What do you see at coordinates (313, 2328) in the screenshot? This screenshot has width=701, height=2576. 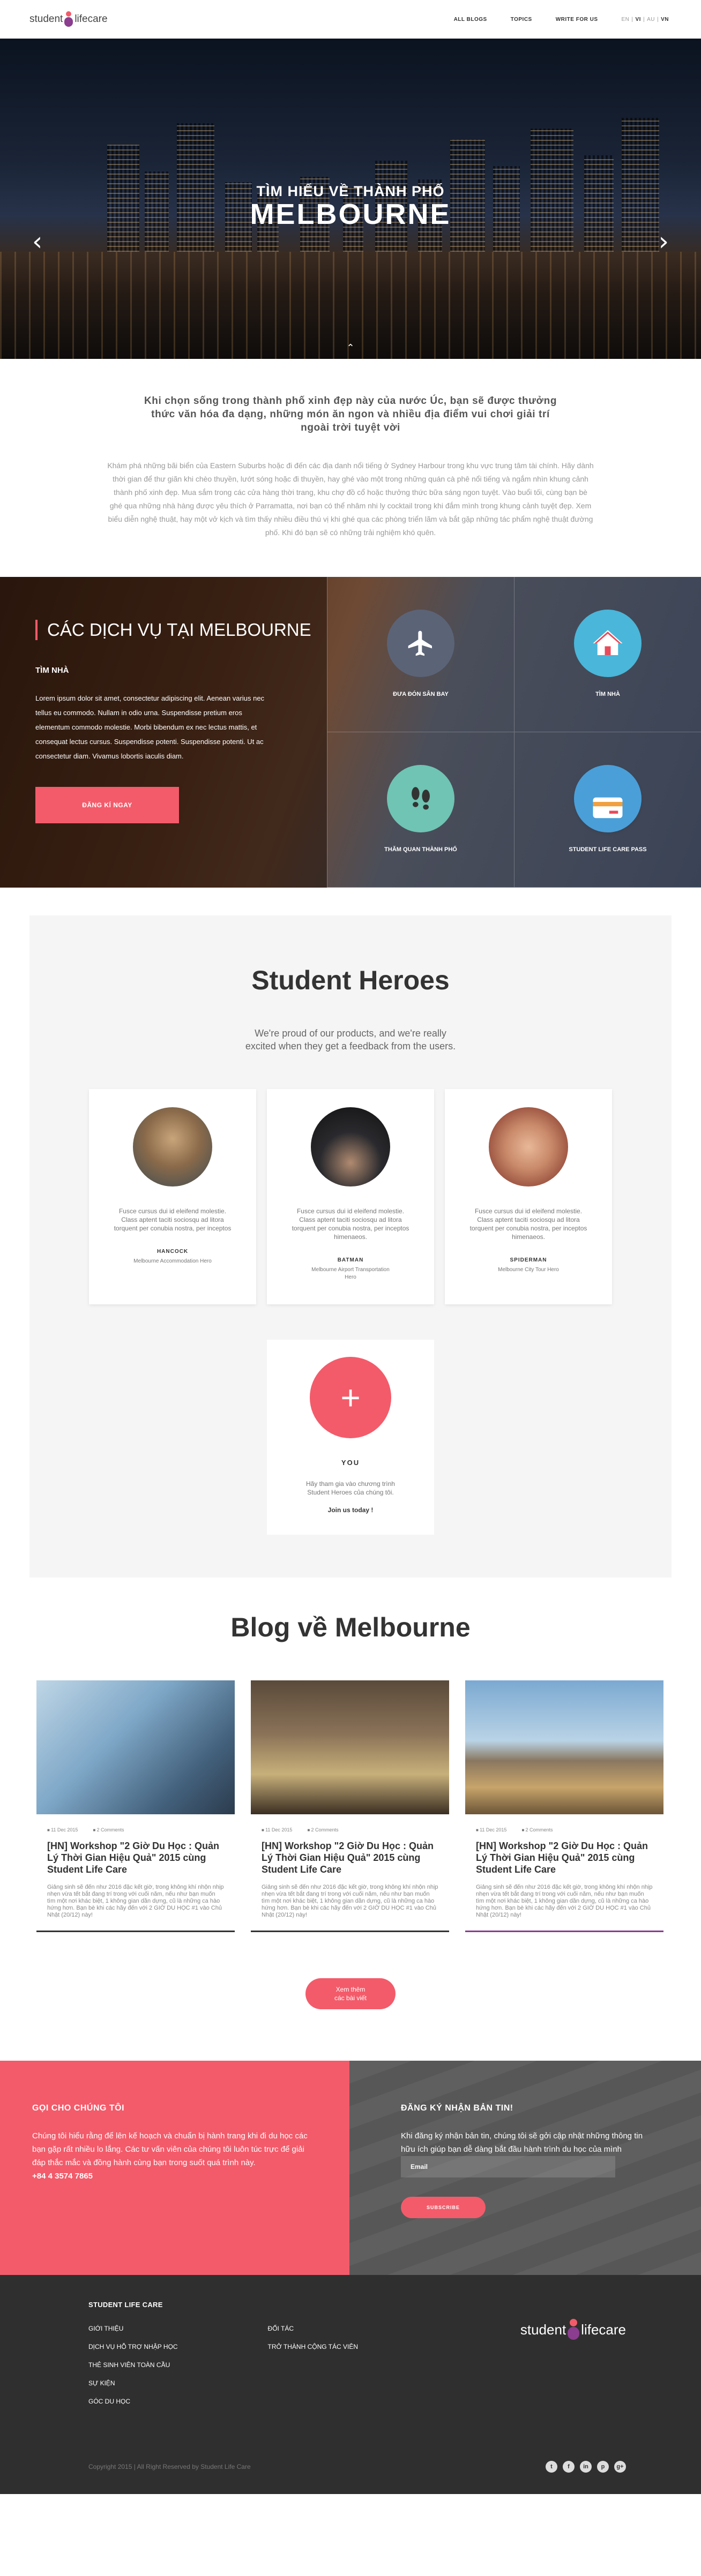 I see `footer-link: ĐỐI TÁC` at bounding box center [313, 2328].